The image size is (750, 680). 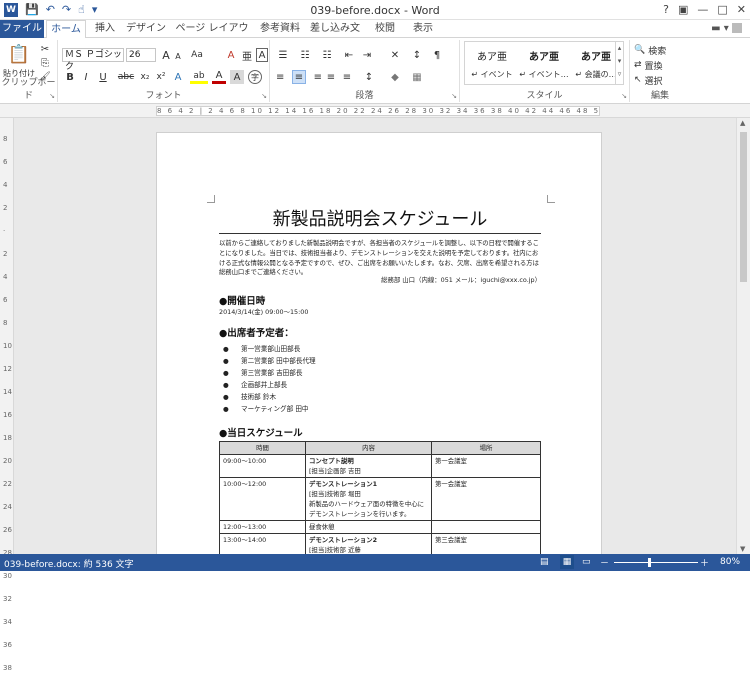 I want to click on change-case-icon: Aa, so click(x=197, y=55).